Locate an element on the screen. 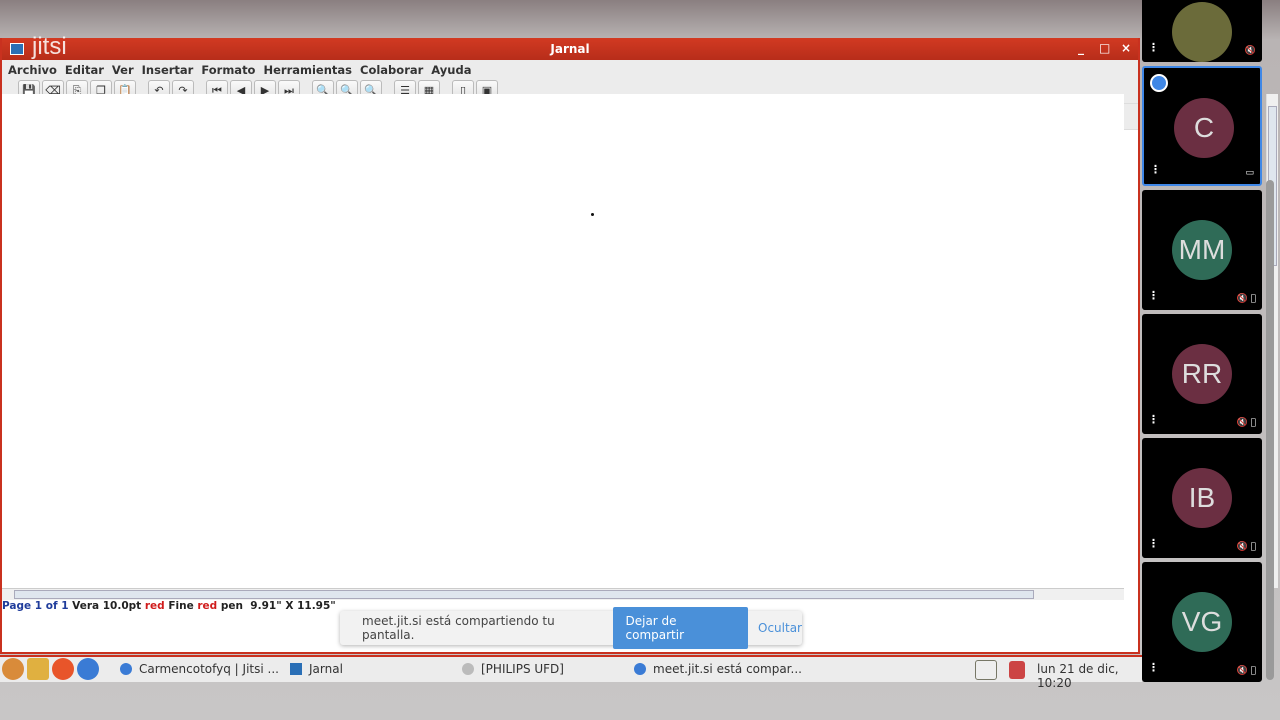 This screenshot has height=720, width=1280. menu-herramientas: Herramientas is located at coordinates (311, 69).